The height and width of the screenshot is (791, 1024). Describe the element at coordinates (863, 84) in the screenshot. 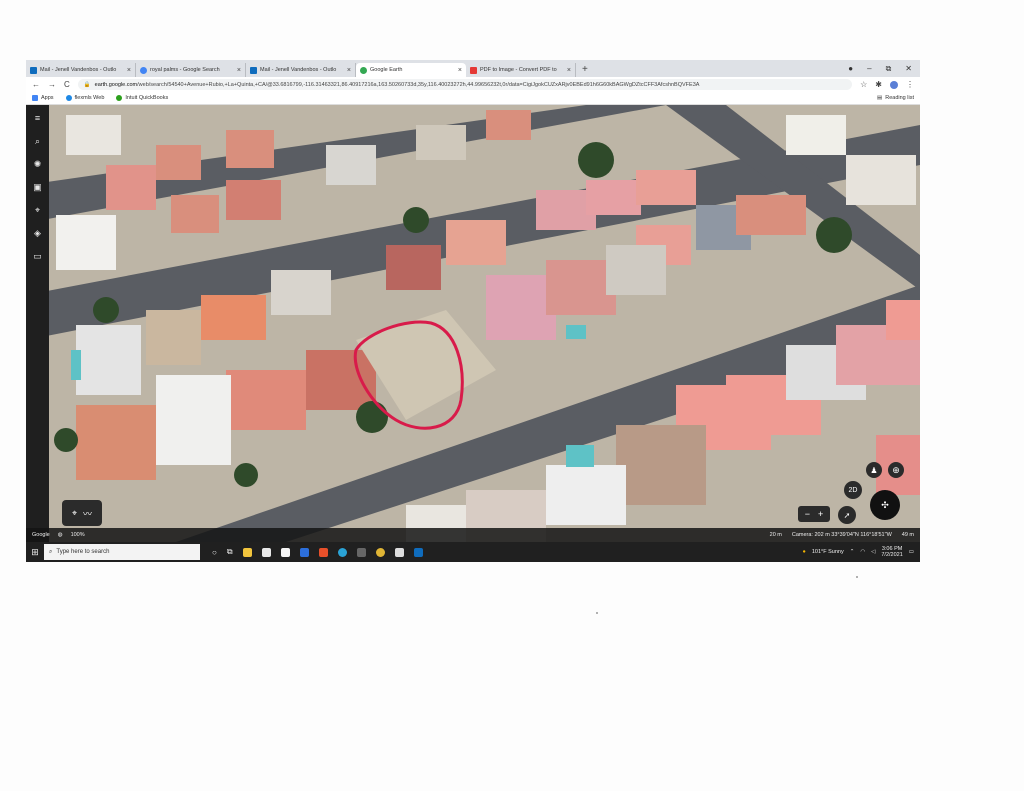

I see `bookmark-star-icon: ☆` at that location.